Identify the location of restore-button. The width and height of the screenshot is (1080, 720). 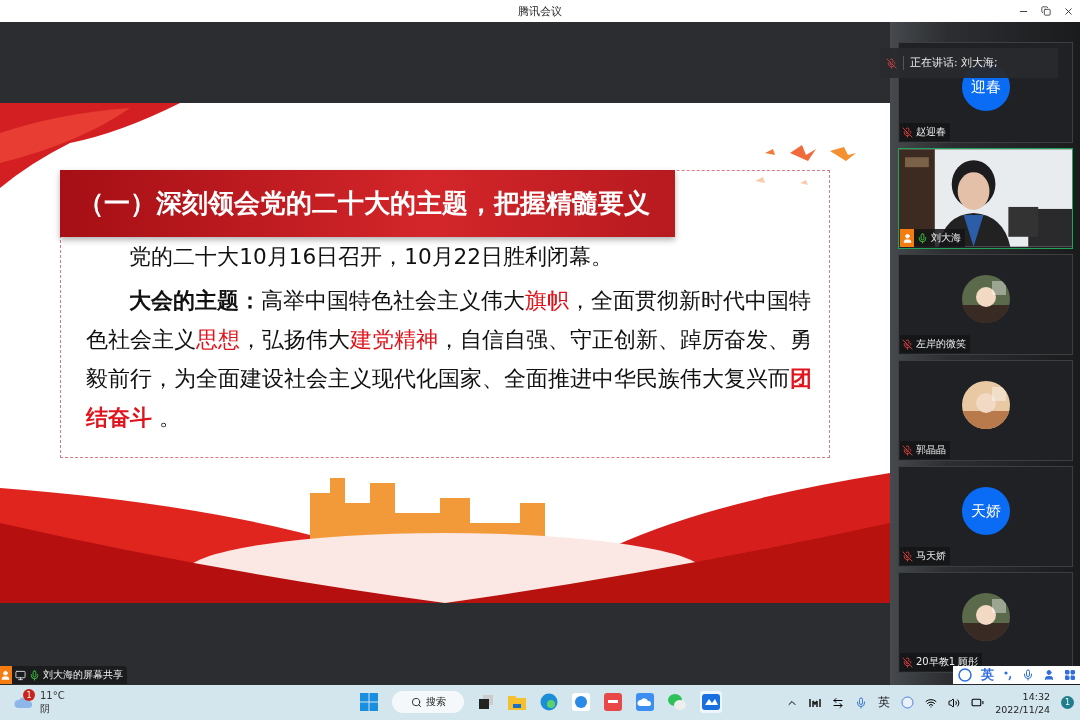
(1046, 11).